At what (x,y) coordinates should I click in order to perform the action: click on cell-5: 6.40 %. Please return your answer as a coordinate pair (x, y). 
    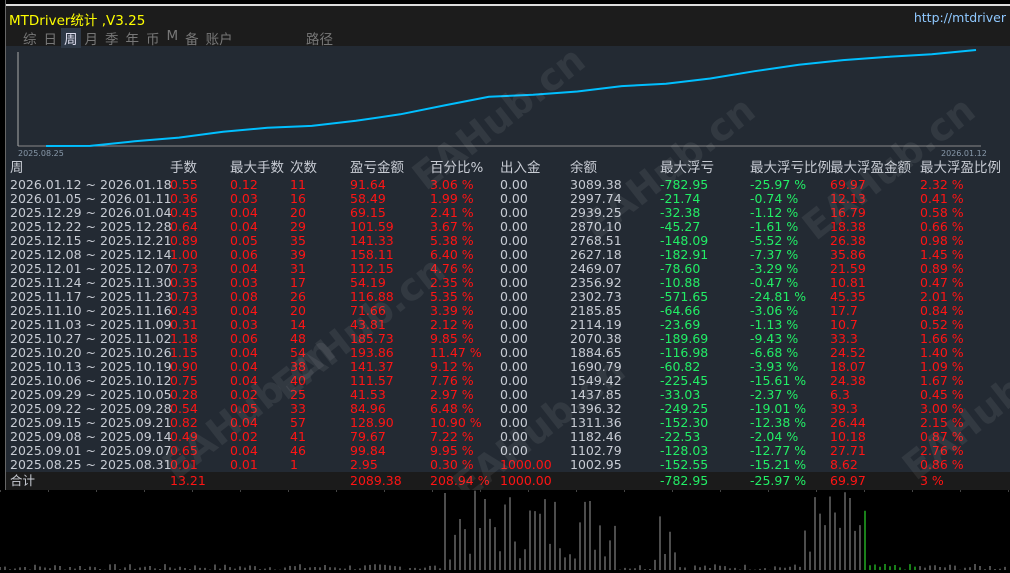
    Looking at the image, I should click on (452, 254).